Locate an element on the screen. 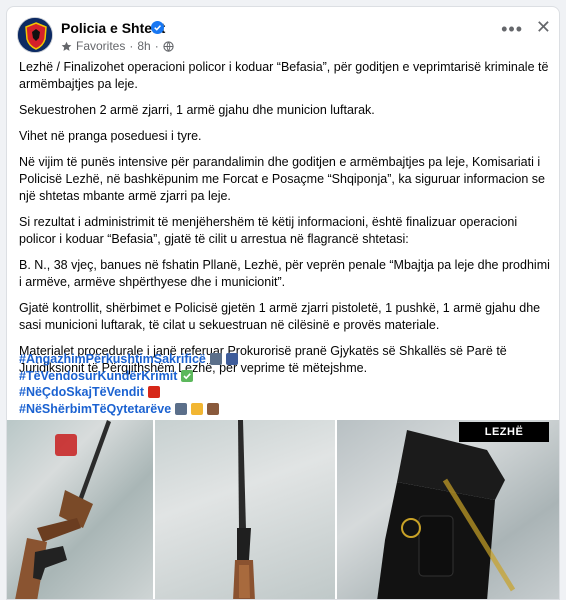 The height and width of the screenshot is (600, 566). star-icon is located at coordinates (66, 46).